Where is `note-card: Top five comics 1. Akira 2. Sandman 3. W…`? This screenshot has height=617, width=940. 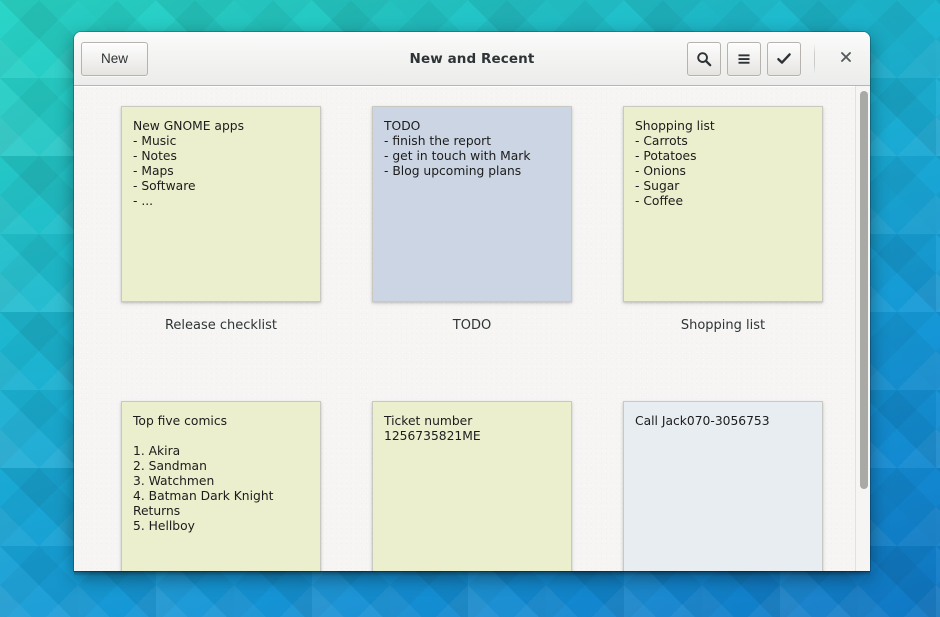
note-card: Top five comics 1. Akira 2. Sandman 3. W… is located at coordinates (221, 486).